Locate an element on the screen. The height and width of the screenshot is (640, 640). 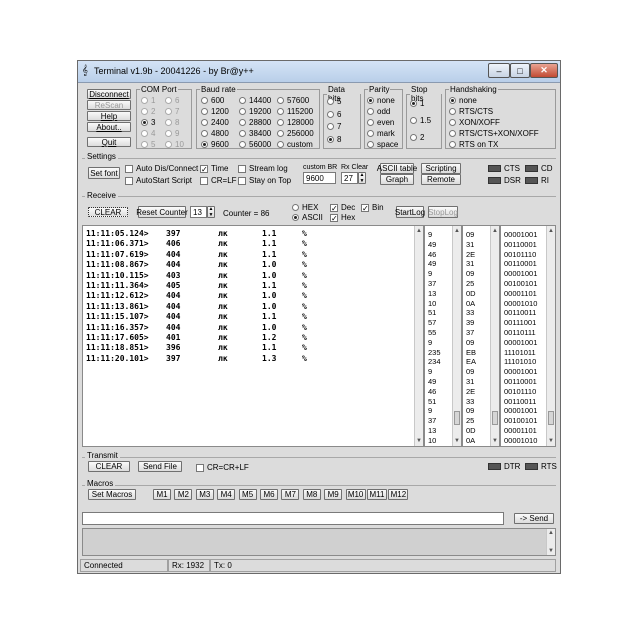
hex-scroll-thumb is located at coordinates (495, 418).